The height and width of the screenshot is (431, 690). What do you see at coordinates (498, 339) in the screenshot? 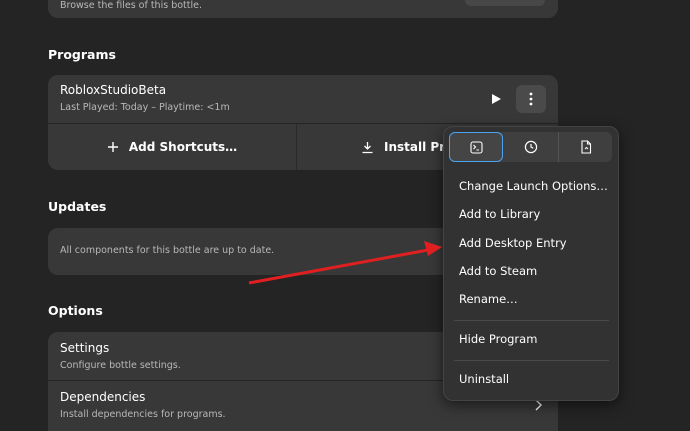
I see `menu-hide-program: Hide Program` at bounding box center [498, 339].